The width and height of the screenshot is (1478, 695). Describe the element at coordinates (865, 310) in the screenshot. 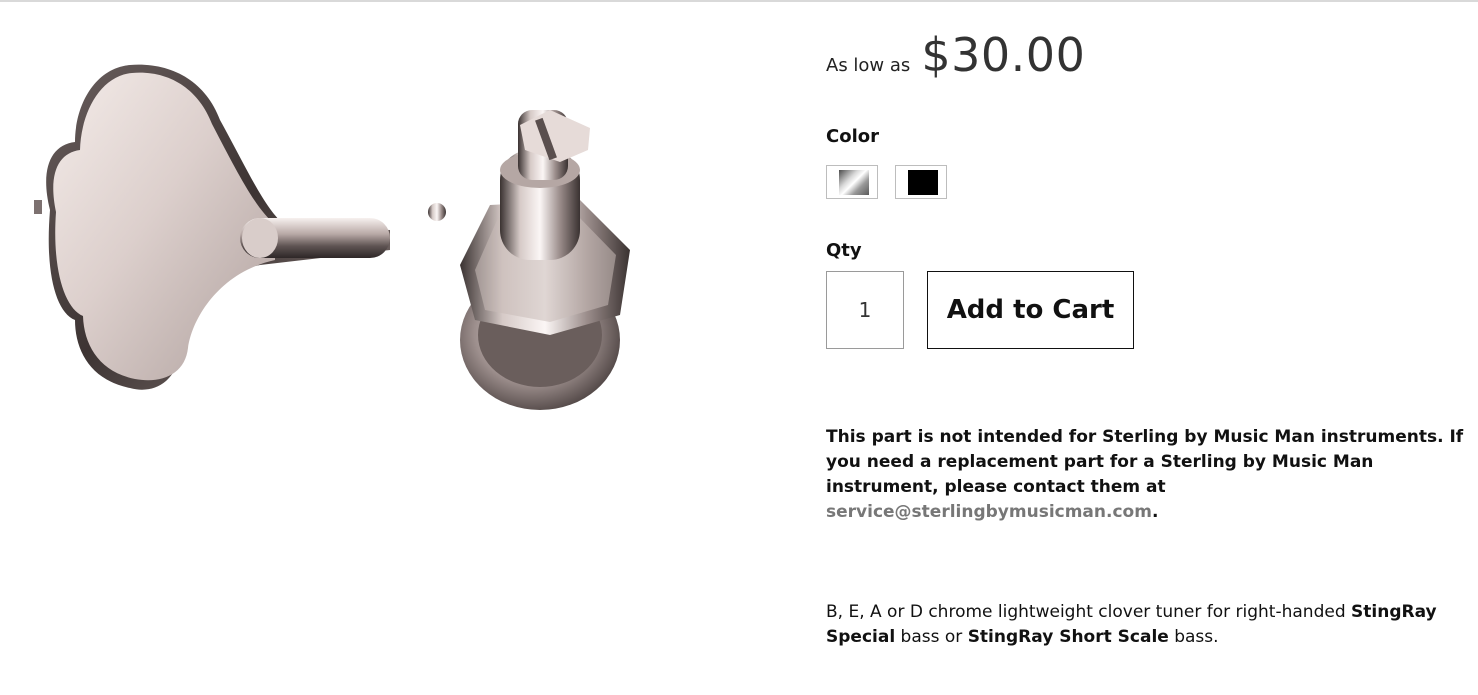

I see `qty-input` at that location.